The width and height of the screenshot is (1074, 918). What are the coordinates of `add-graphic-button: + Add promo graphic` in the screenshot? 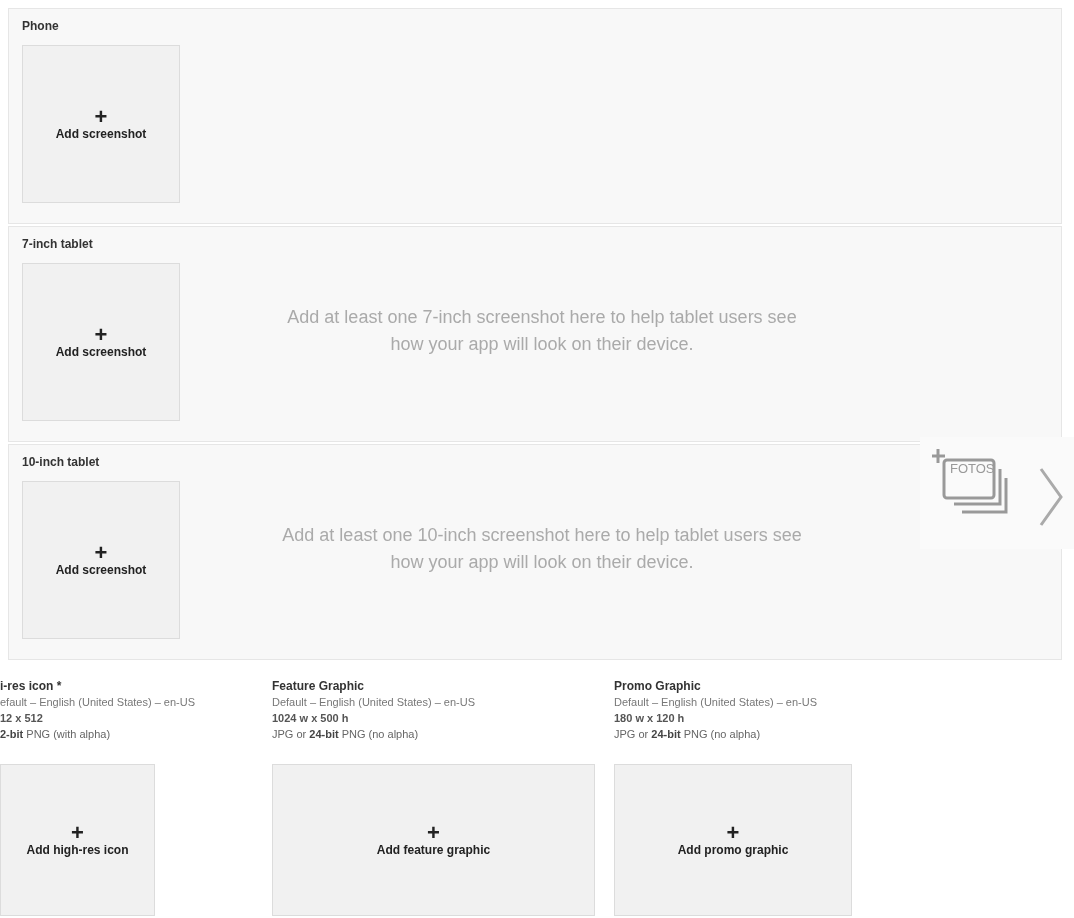 It's located at (733, 840).